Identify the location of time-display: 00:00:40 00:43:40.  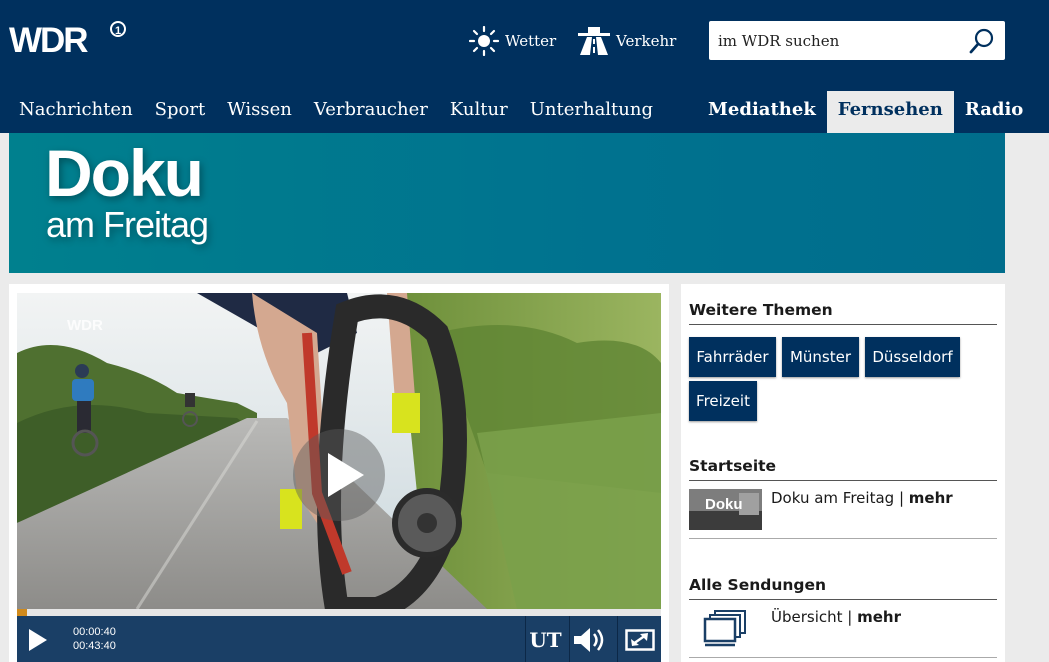
(94, 639).